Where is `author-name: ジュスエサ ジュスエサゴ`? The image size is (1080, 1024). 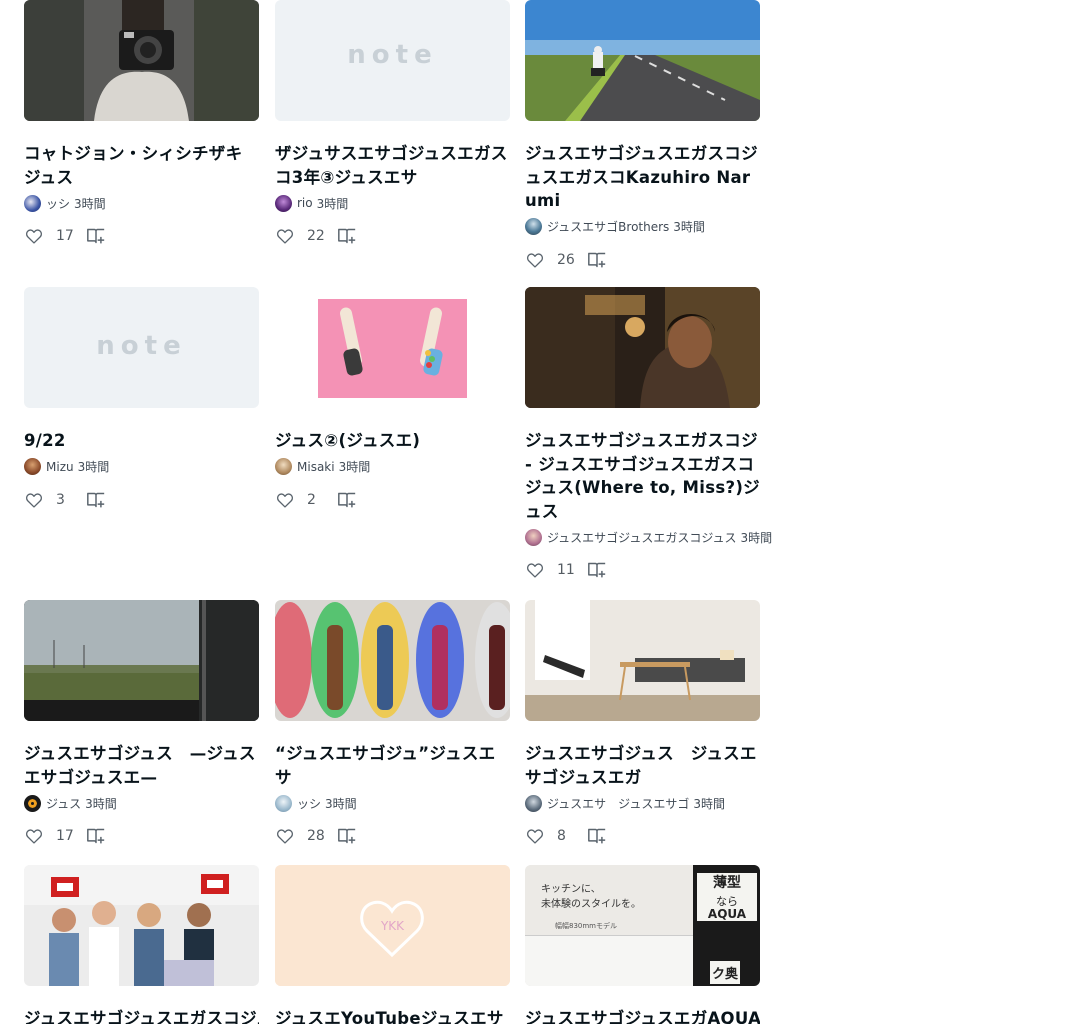
author-name: ジュスエサ ジュスエサゴ is located at coordinates (618, 803).